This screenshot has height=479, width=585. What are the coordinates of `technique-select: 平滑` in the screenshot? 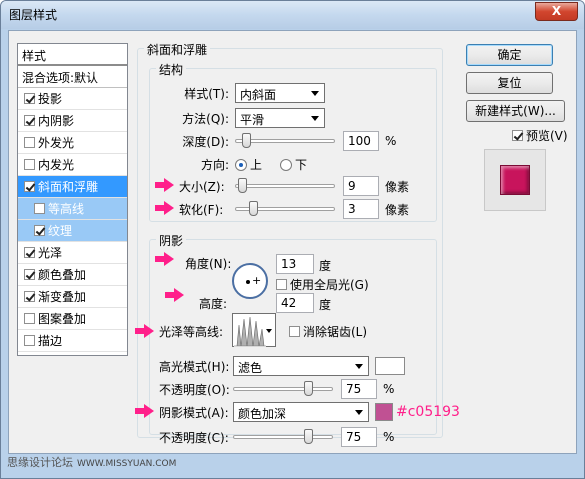 It's located at (280, 118).